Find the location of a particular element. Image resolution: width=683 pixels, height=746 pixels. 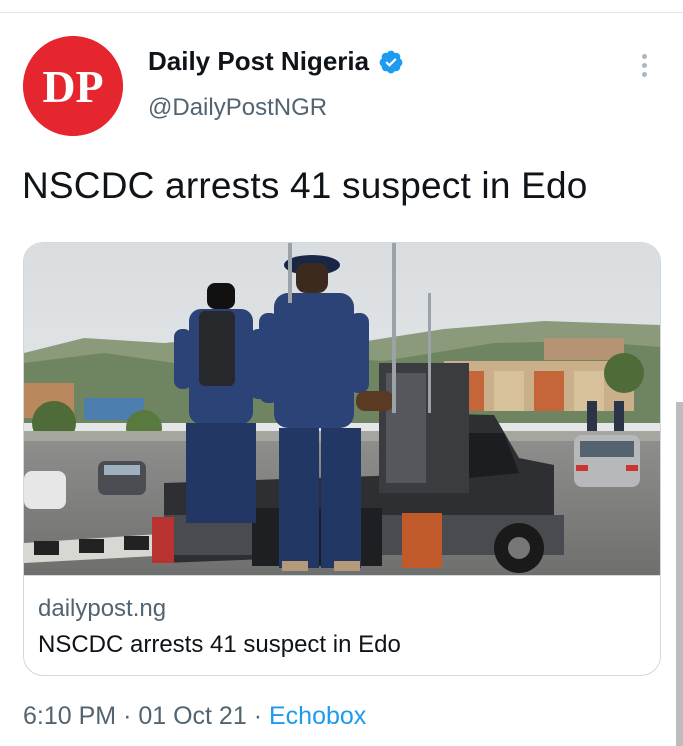

tweet-text: NSCDC arrests 41 suspect in Edo is located at coordinates (305, 185).